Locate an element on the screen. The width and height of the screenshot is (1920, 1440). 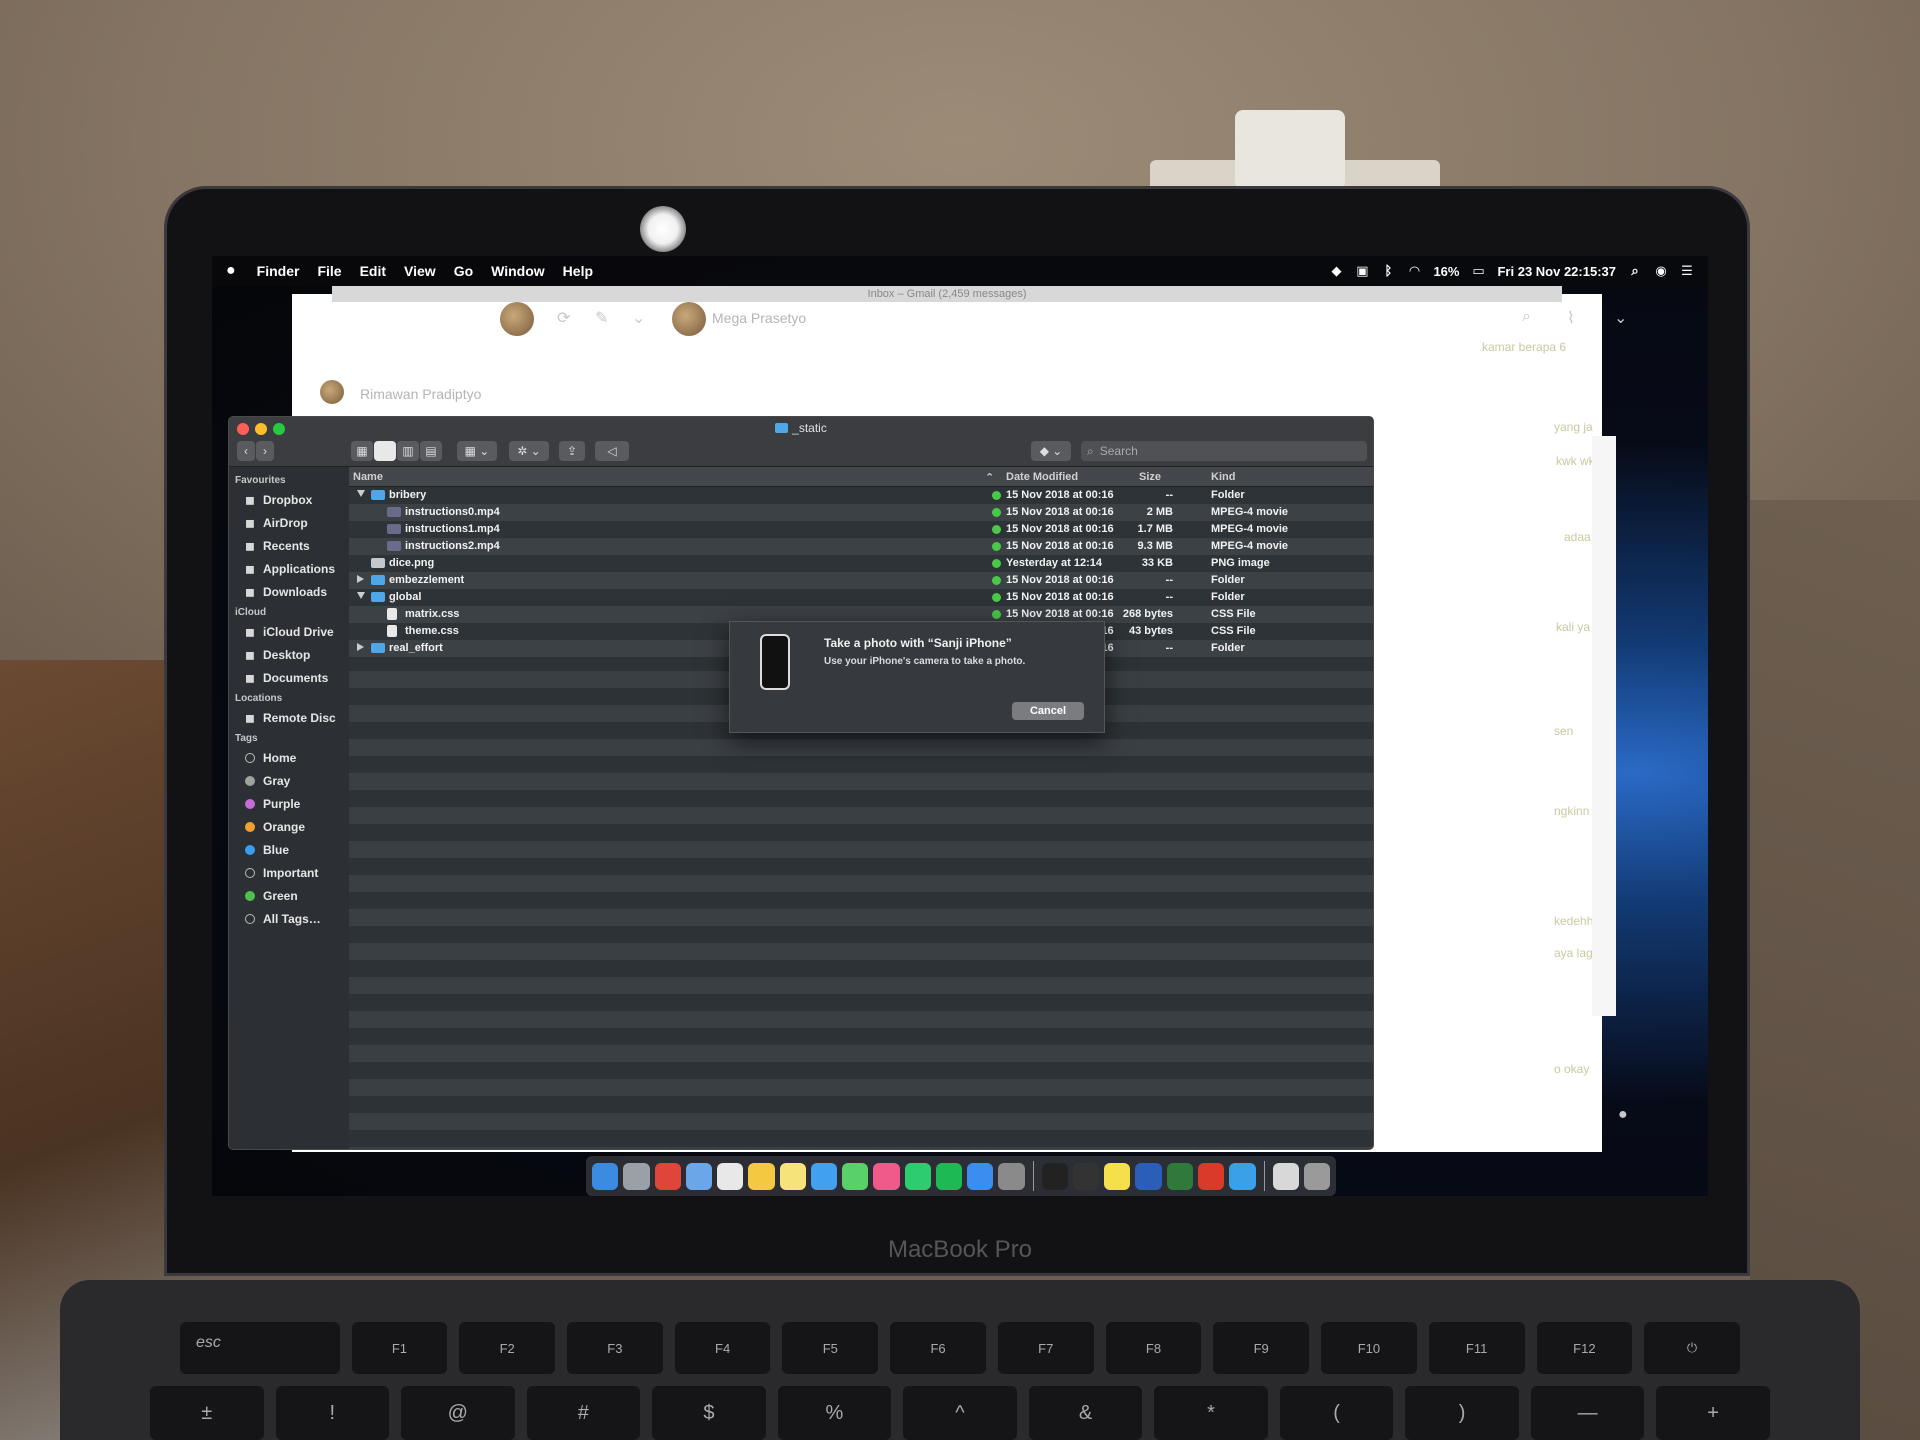
sidebar-item-favourites-0: ◼ Dropbox is located at coordinates (289, 499).